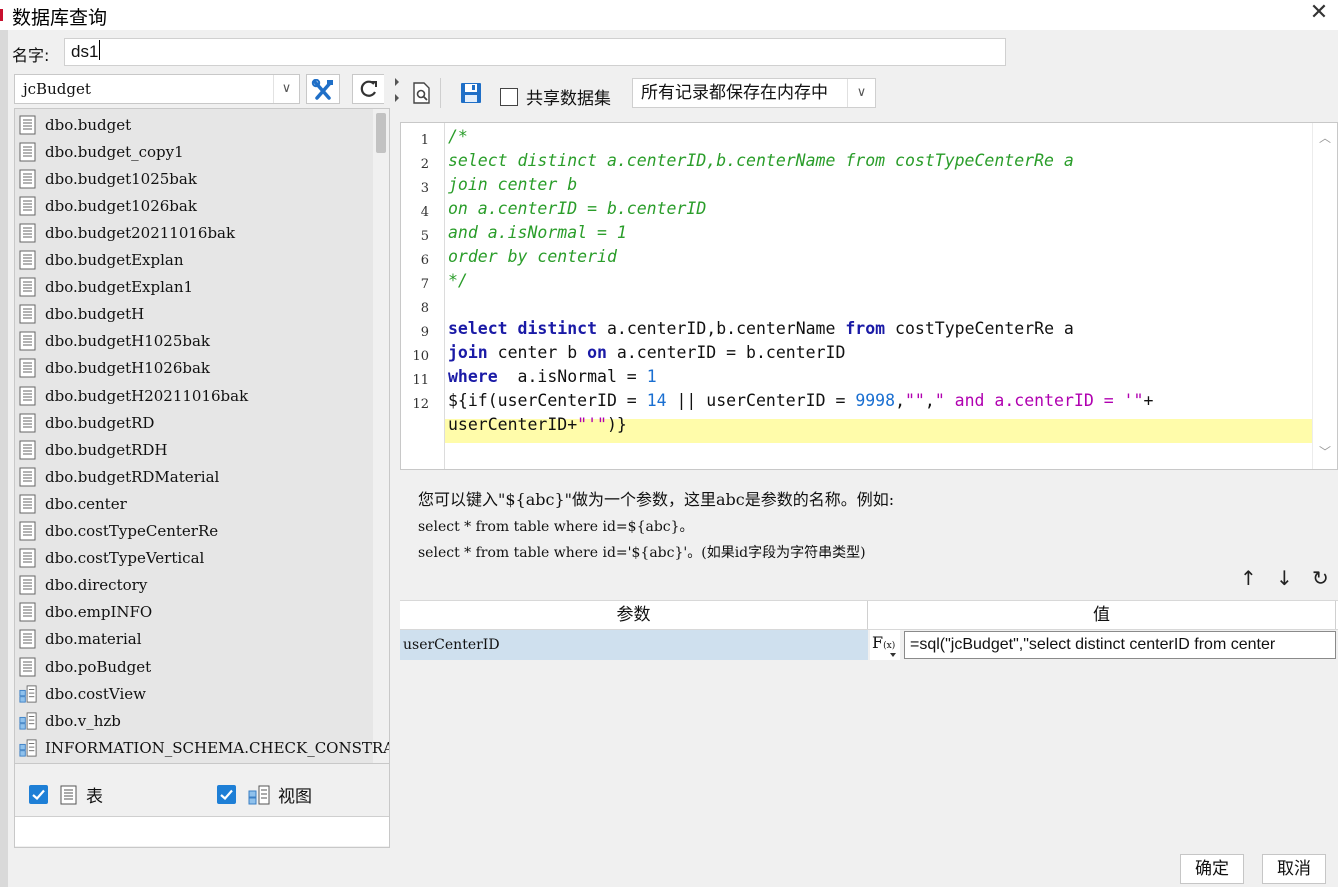 The image size is (1338, 887). Describe the element at coordinates (381, 436) in the screenshot. I see `list-scrollbar` at that location.